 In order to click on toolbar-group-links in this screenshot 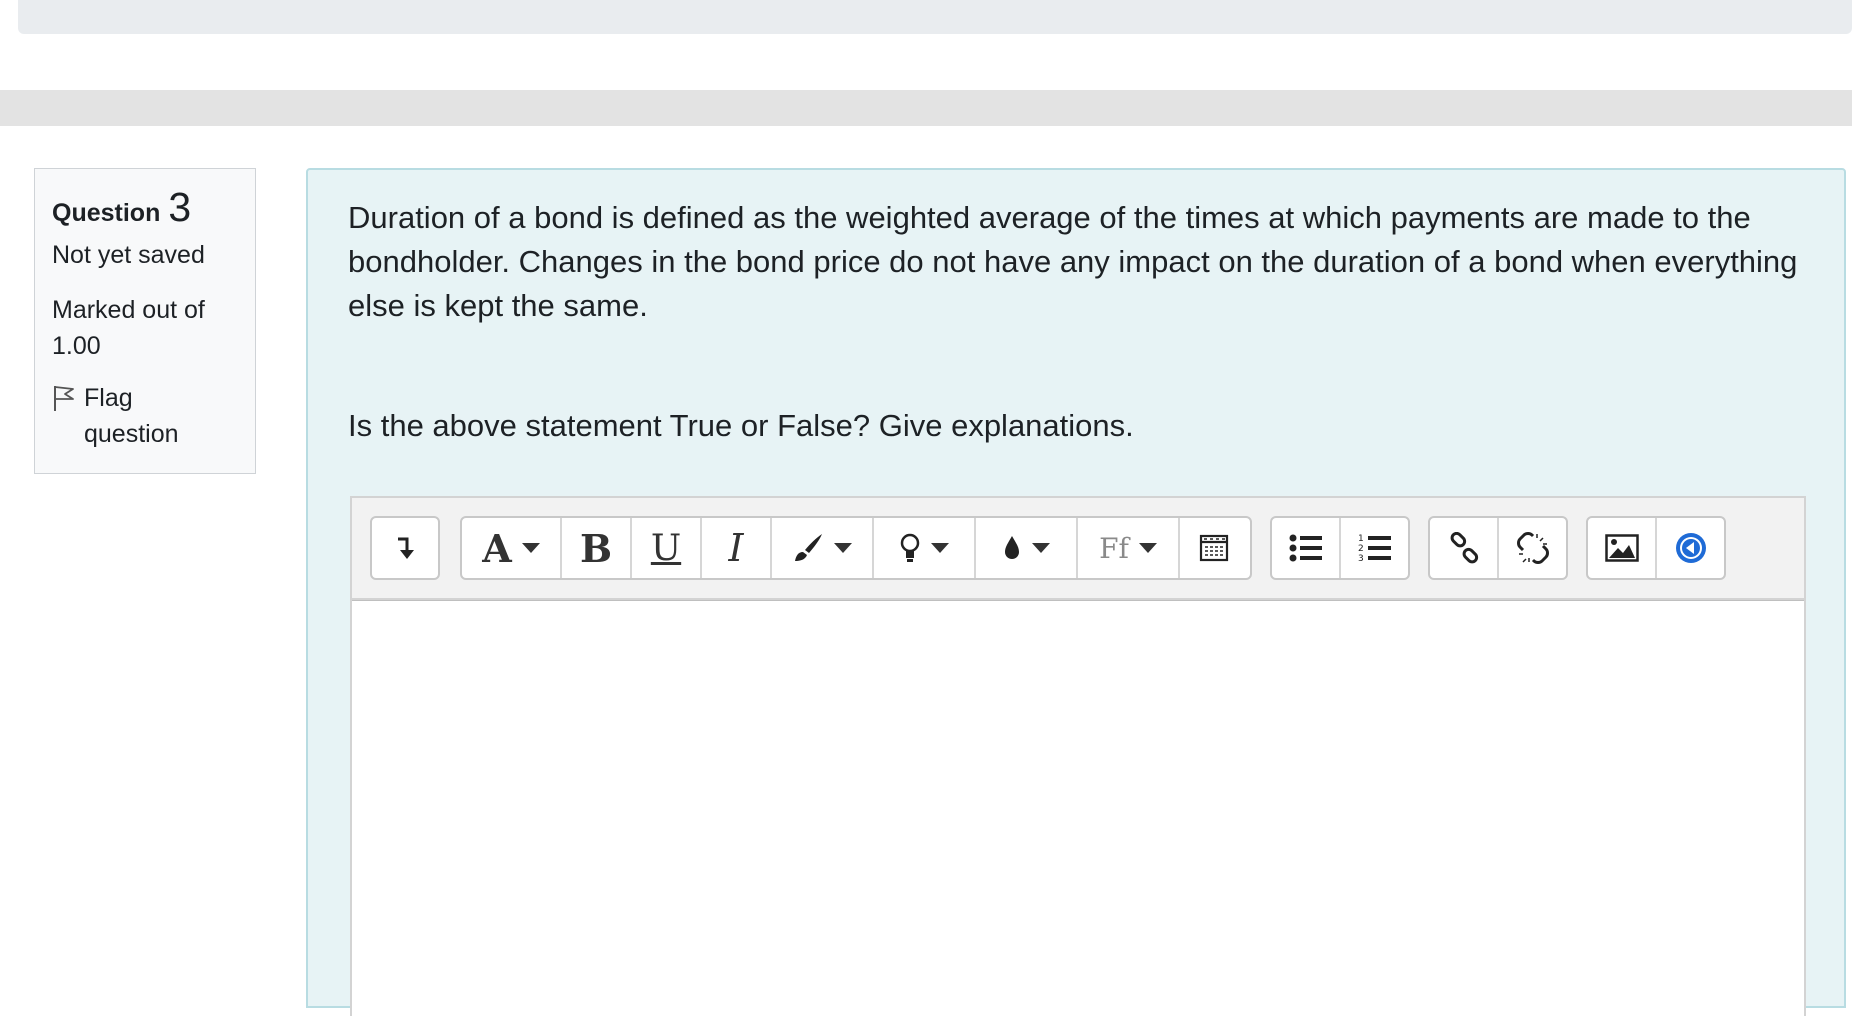, I will do `click(1498, 548)`.